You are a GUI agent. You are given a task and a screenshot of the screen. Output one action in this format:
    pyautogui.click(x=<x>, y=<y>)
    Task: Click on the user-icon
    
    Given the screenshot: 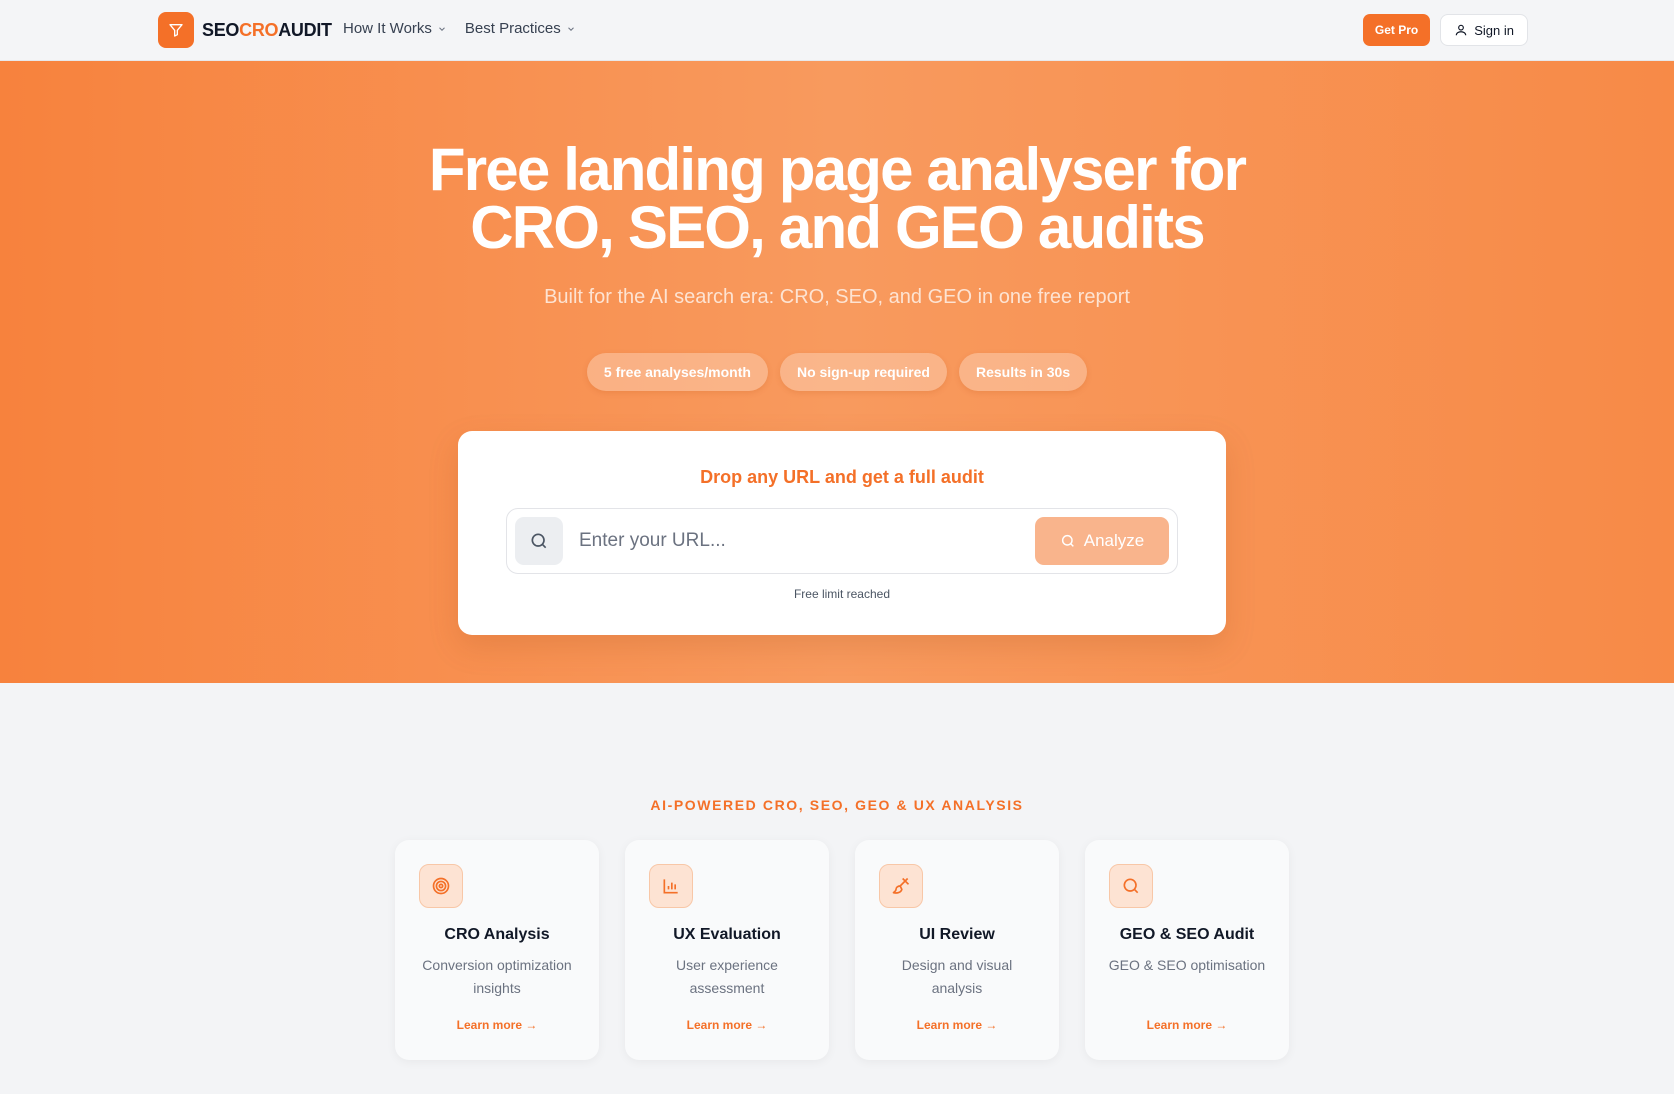 What is the action you would take?
    pyautogui.click(x=1461, y=30)
    